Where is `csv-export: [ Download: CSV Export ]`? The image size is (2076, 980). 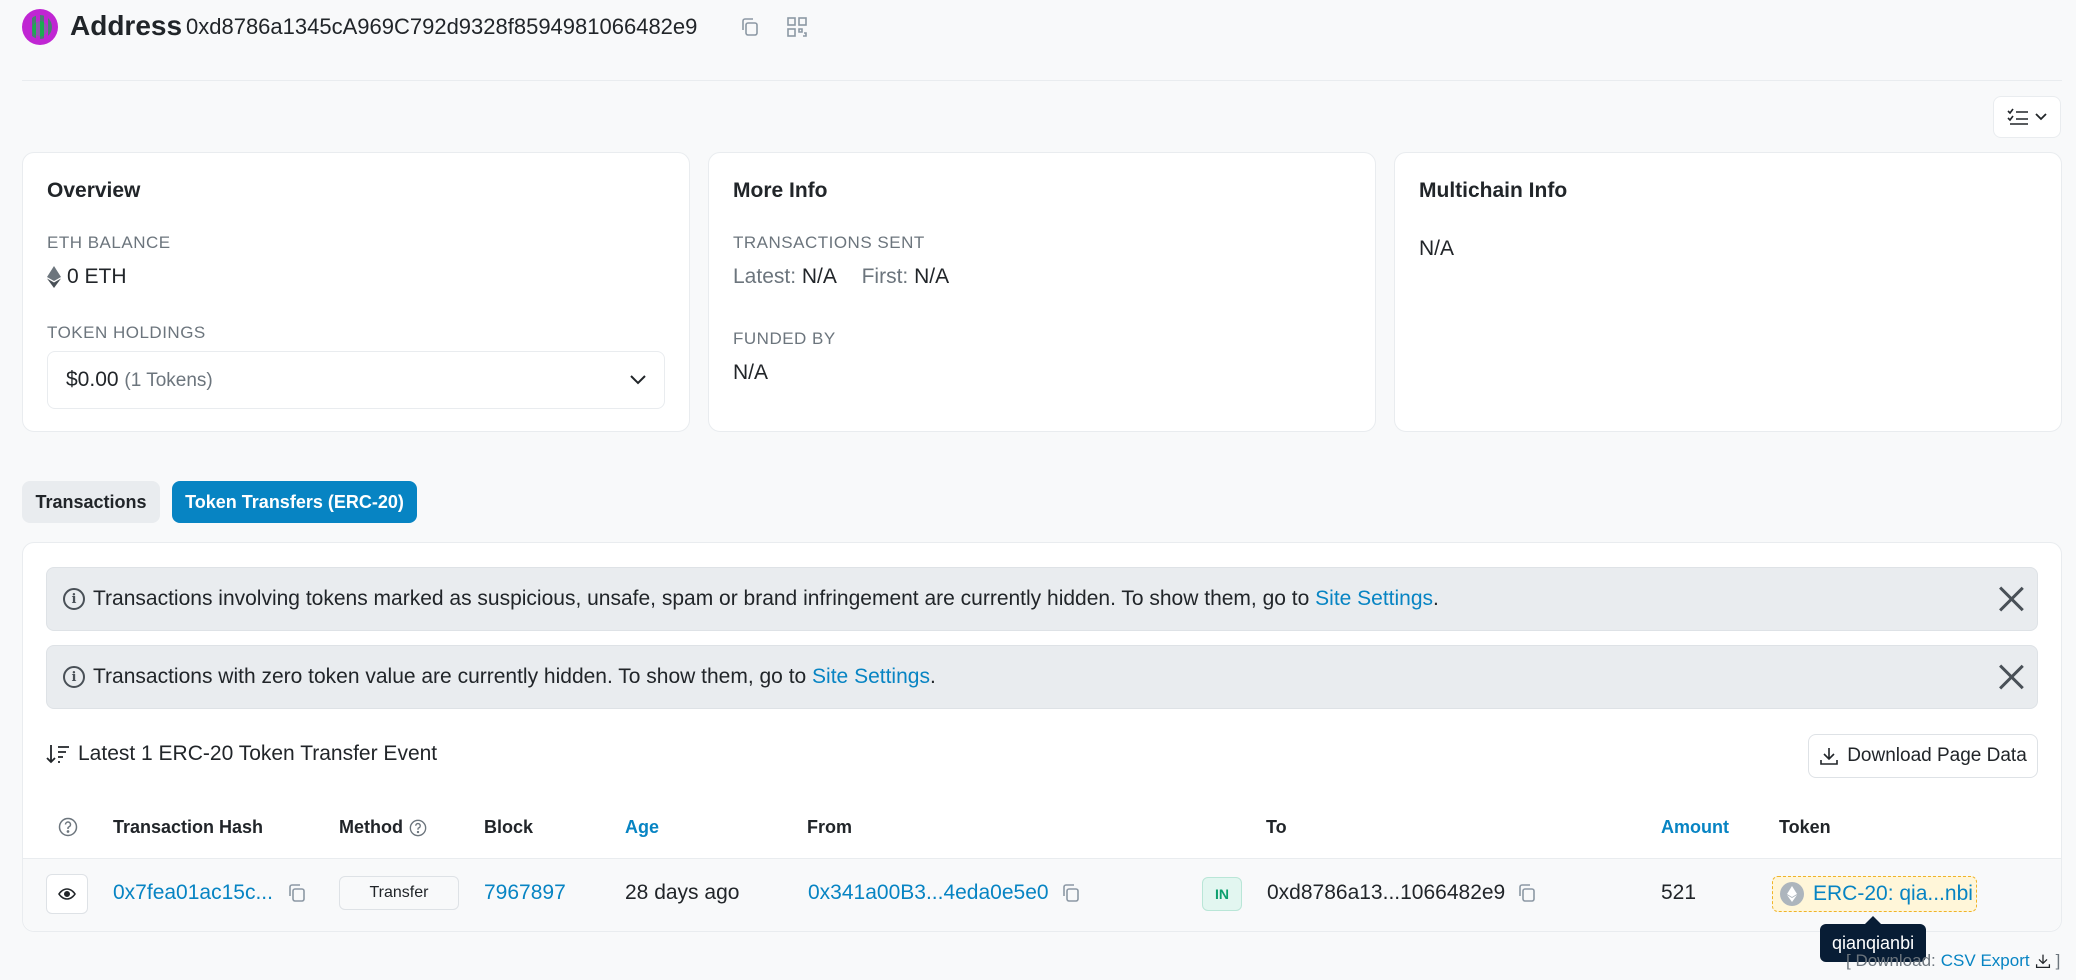 csv-export: [ Download: CSV Export ] is located at coordinates (1953, 961).